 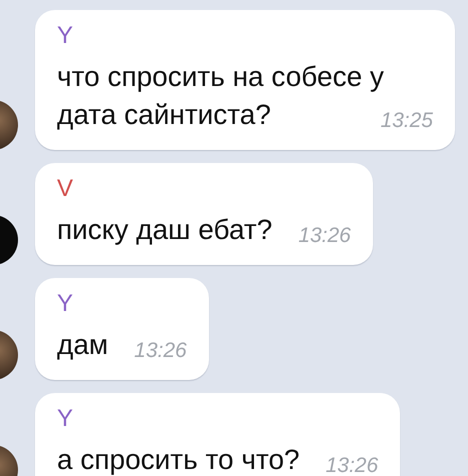 I want to click on message-text: писку даш ебат?, so click(x=164, y=229).